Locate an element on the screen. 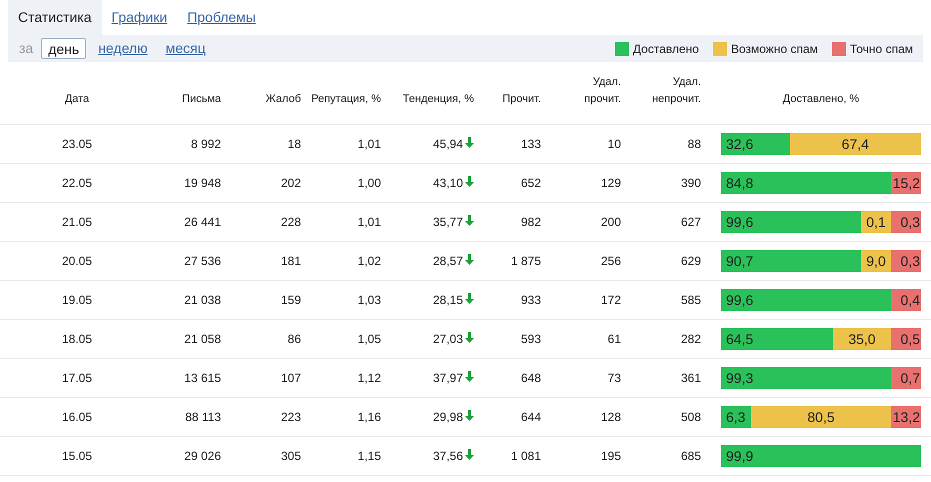  table-cell-text: 1,00 is located at coordinates (368, 183).